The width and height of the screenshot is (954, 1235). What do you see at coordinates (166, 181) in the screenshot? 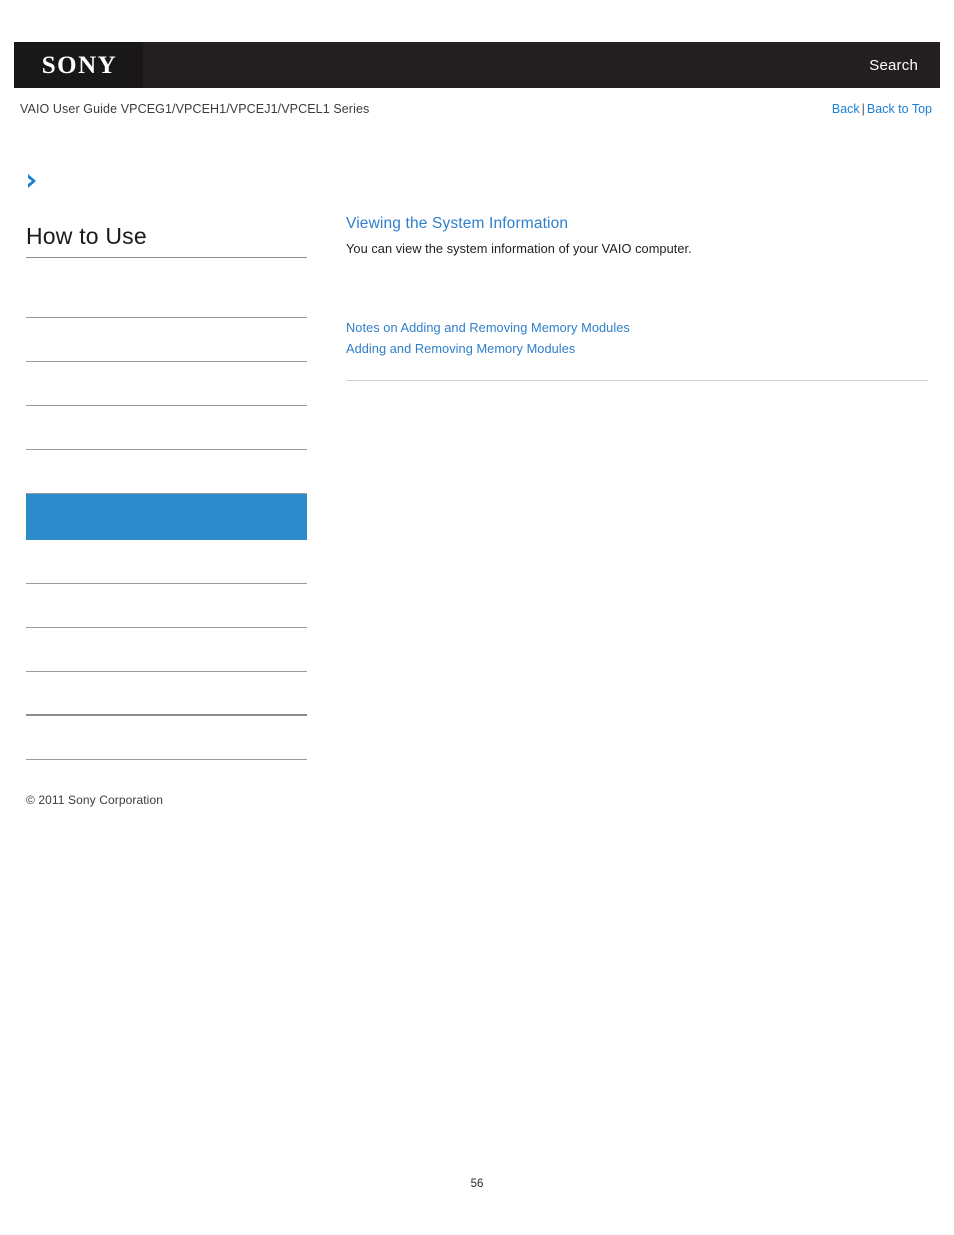
I see `breadcrumb` at bounding box center [166, 181].